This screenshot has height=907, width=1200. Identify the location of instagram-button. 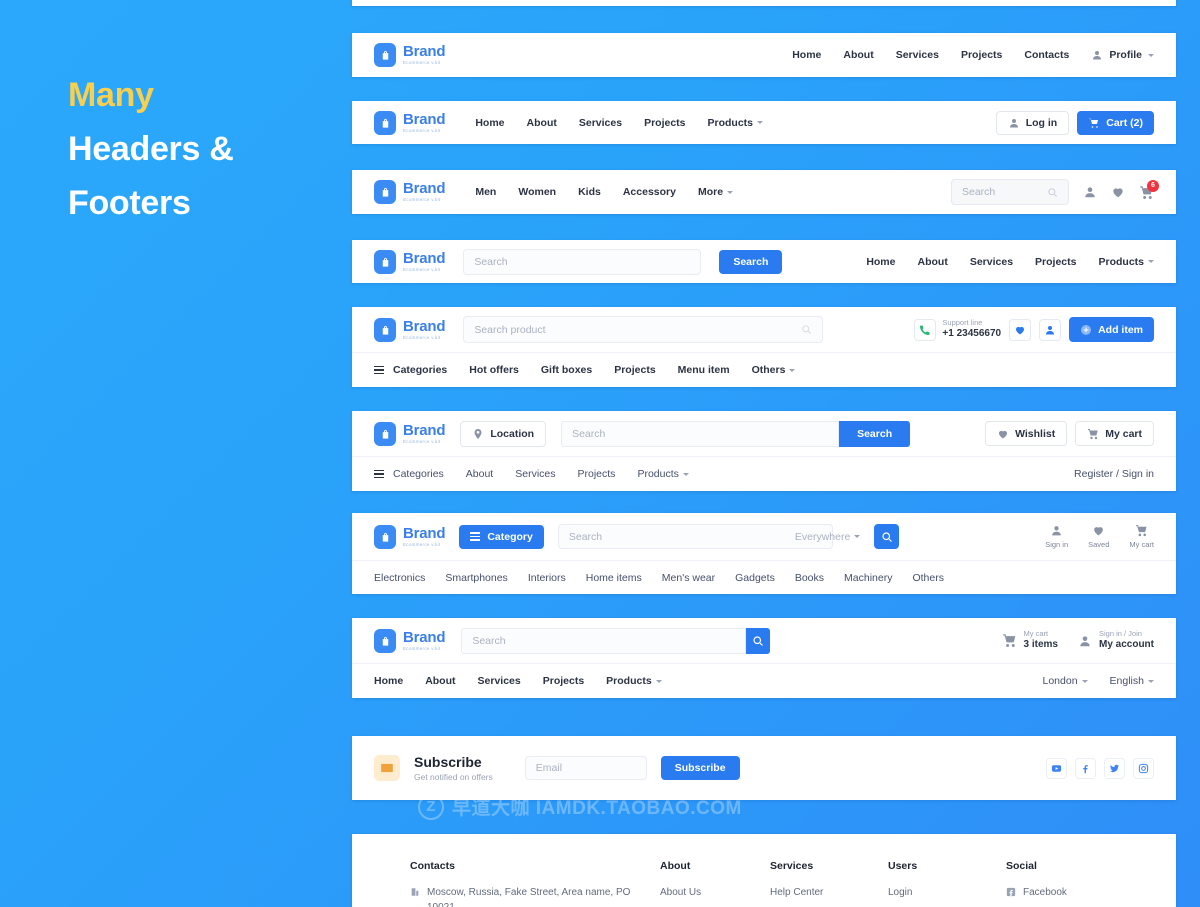
(1143, 768).